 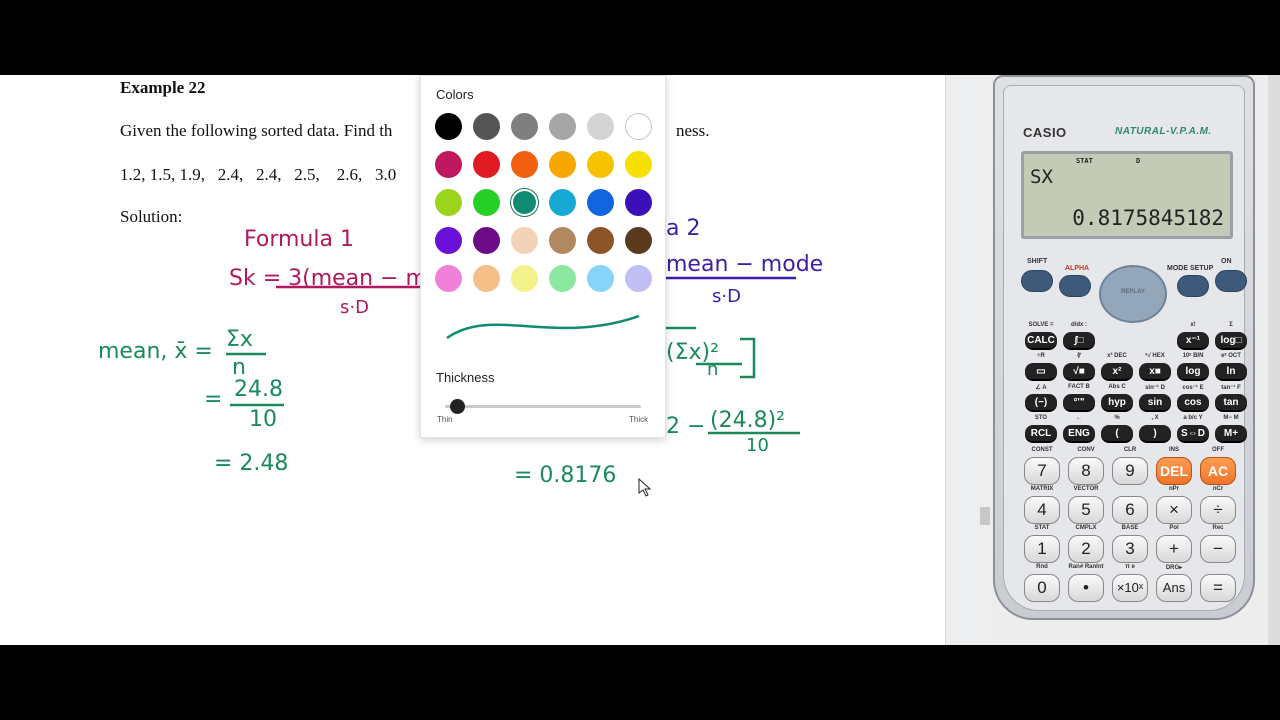 What do you see at coordinates (213, 399) in the screenshot?
I see `step-equals: =` at bounding box center [213, 399].